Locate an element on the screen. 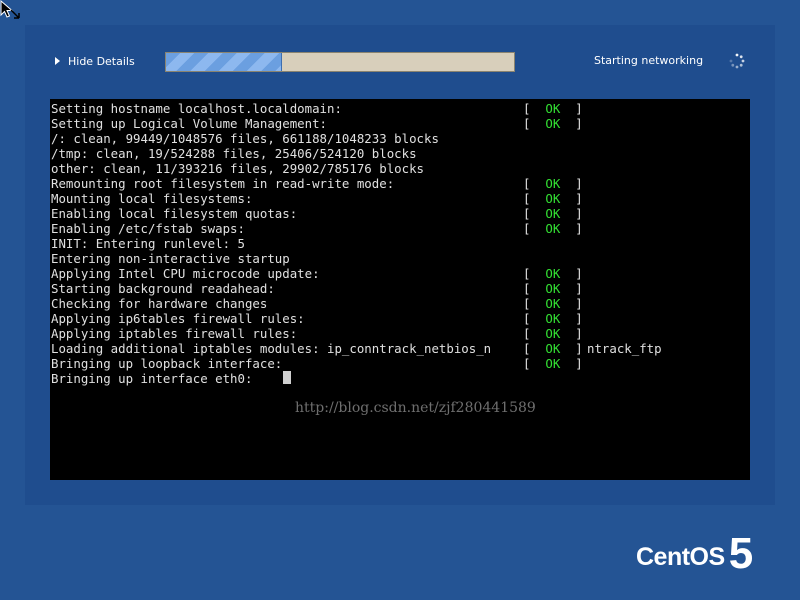 The height and width of the screenshot is (600, 800). triangle-right-icon is located at coordinates (57, 61).